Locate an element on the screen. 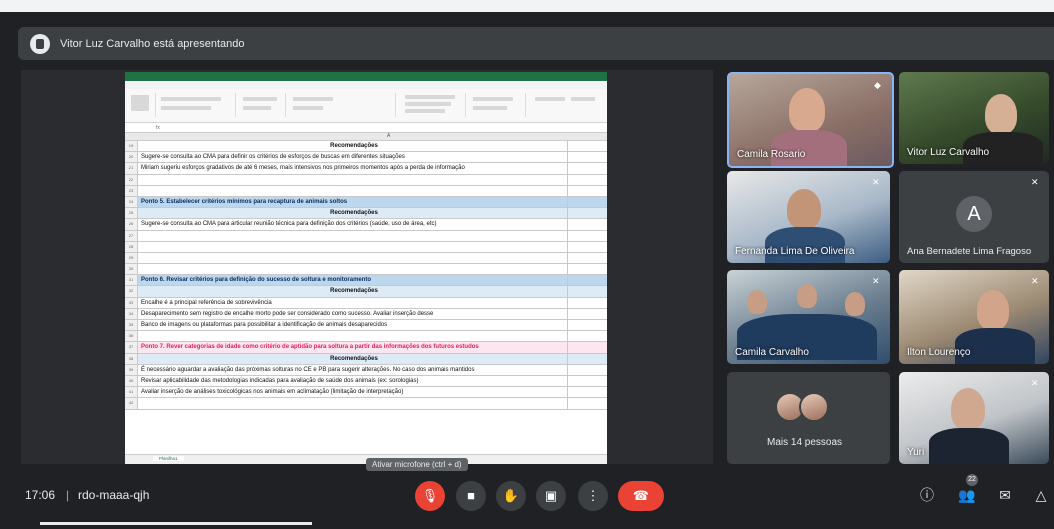 This screenshot has width=1054, height=529. participant-tile: ◆ Camila Rosario is located at coordinates (810, 120).